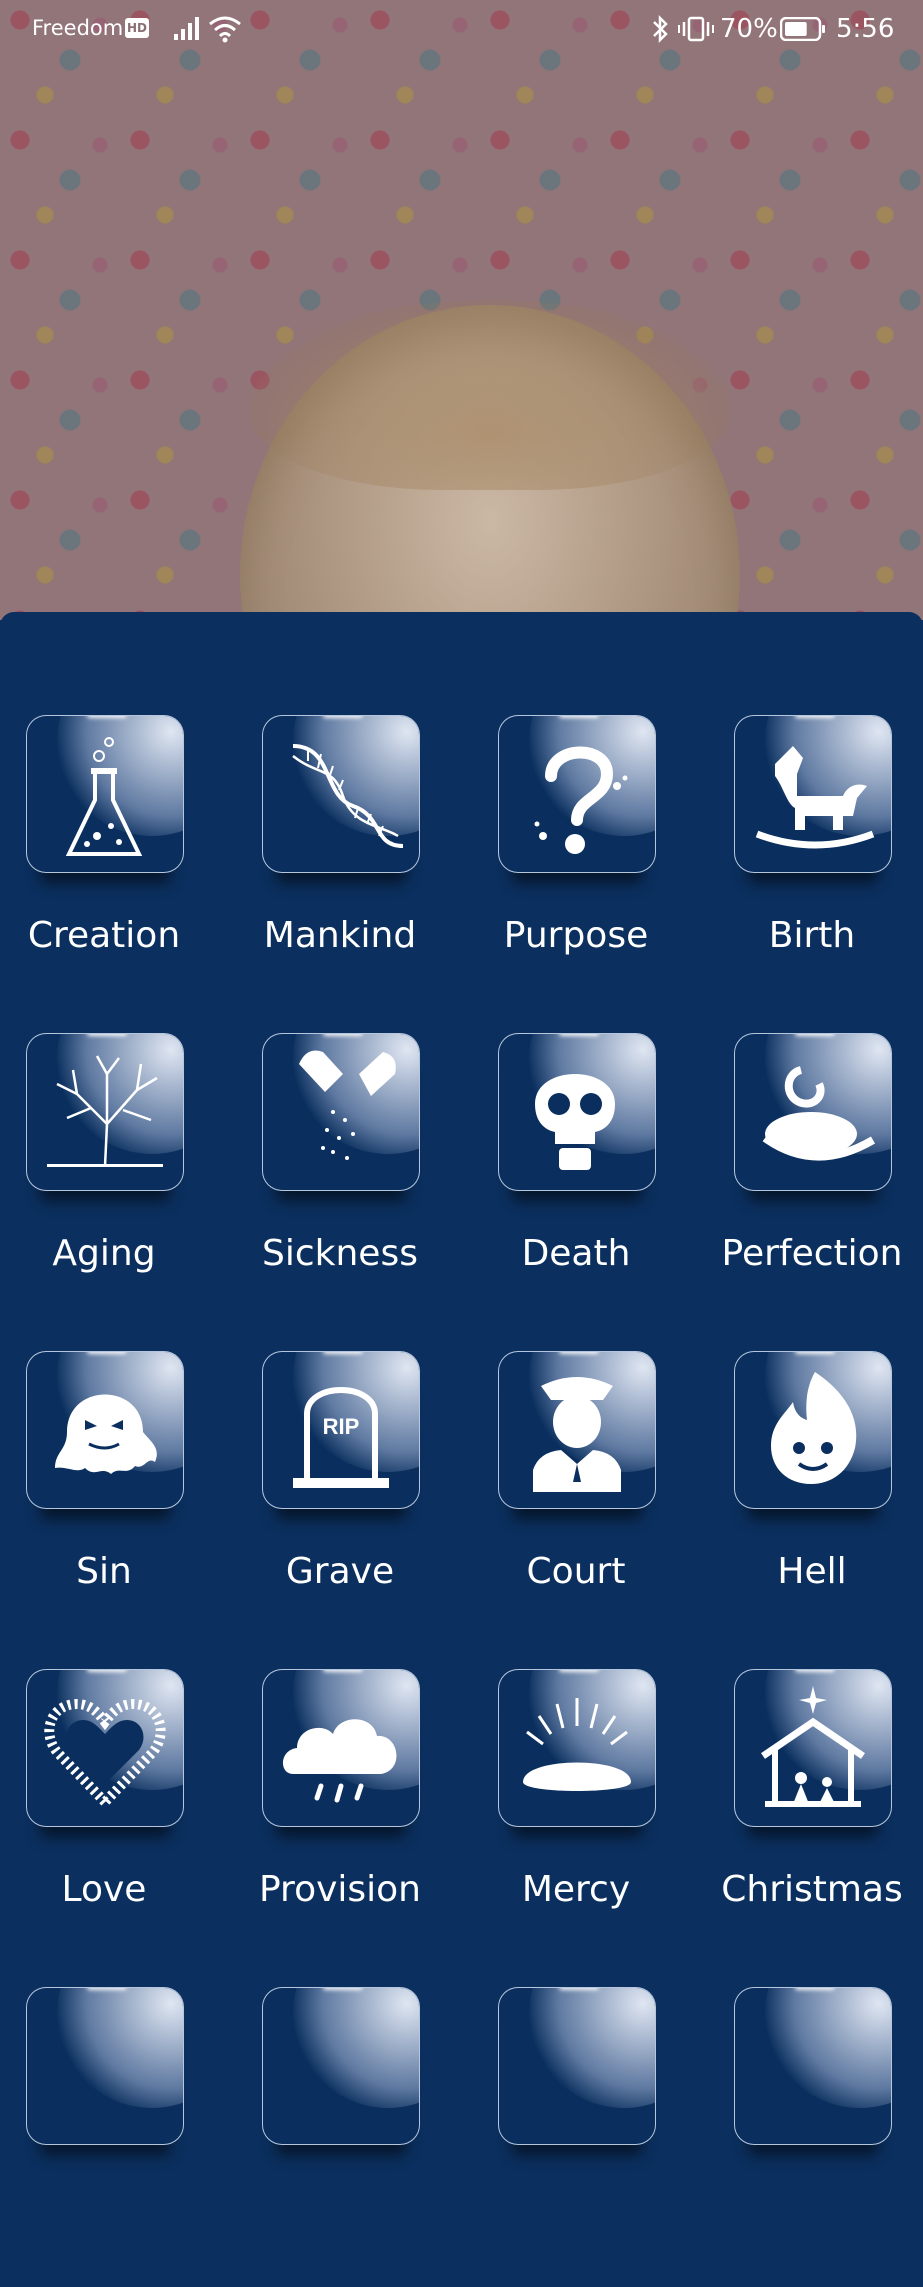 The height and width of the screenshot is (2287, 923). I want to click on tile-mankind: Mankind, so click(342, 865).